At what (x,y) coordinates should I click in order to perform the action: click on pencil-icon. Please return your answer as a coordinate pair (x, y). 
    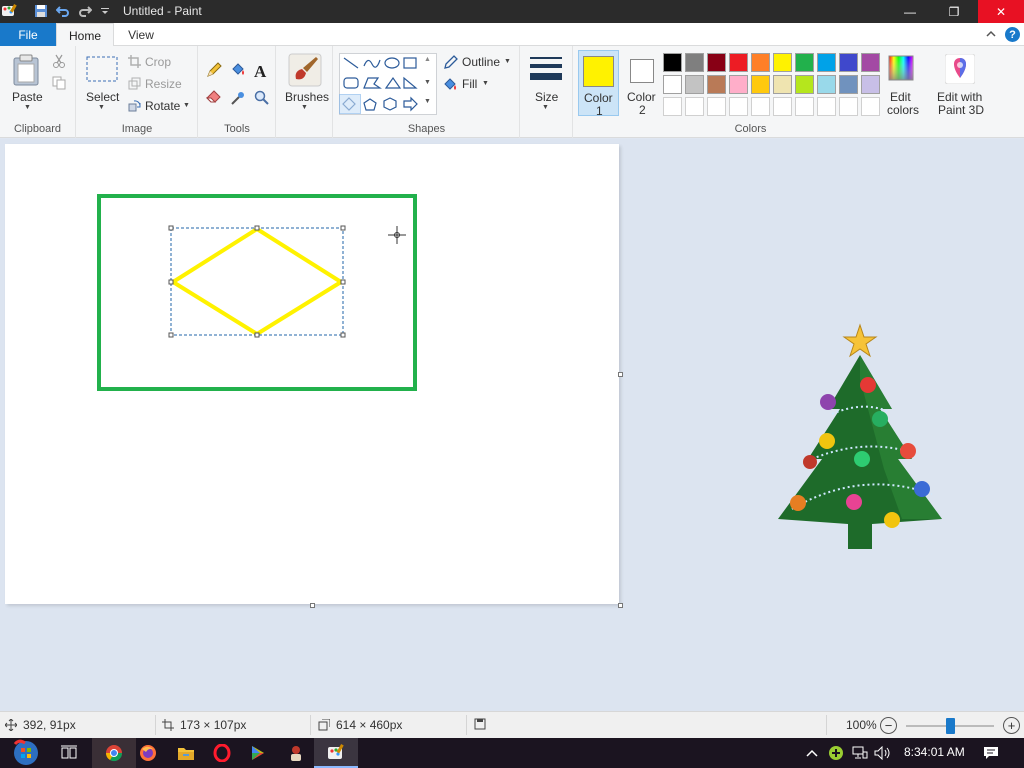
    Looking at the image, I should click on (214, 70).